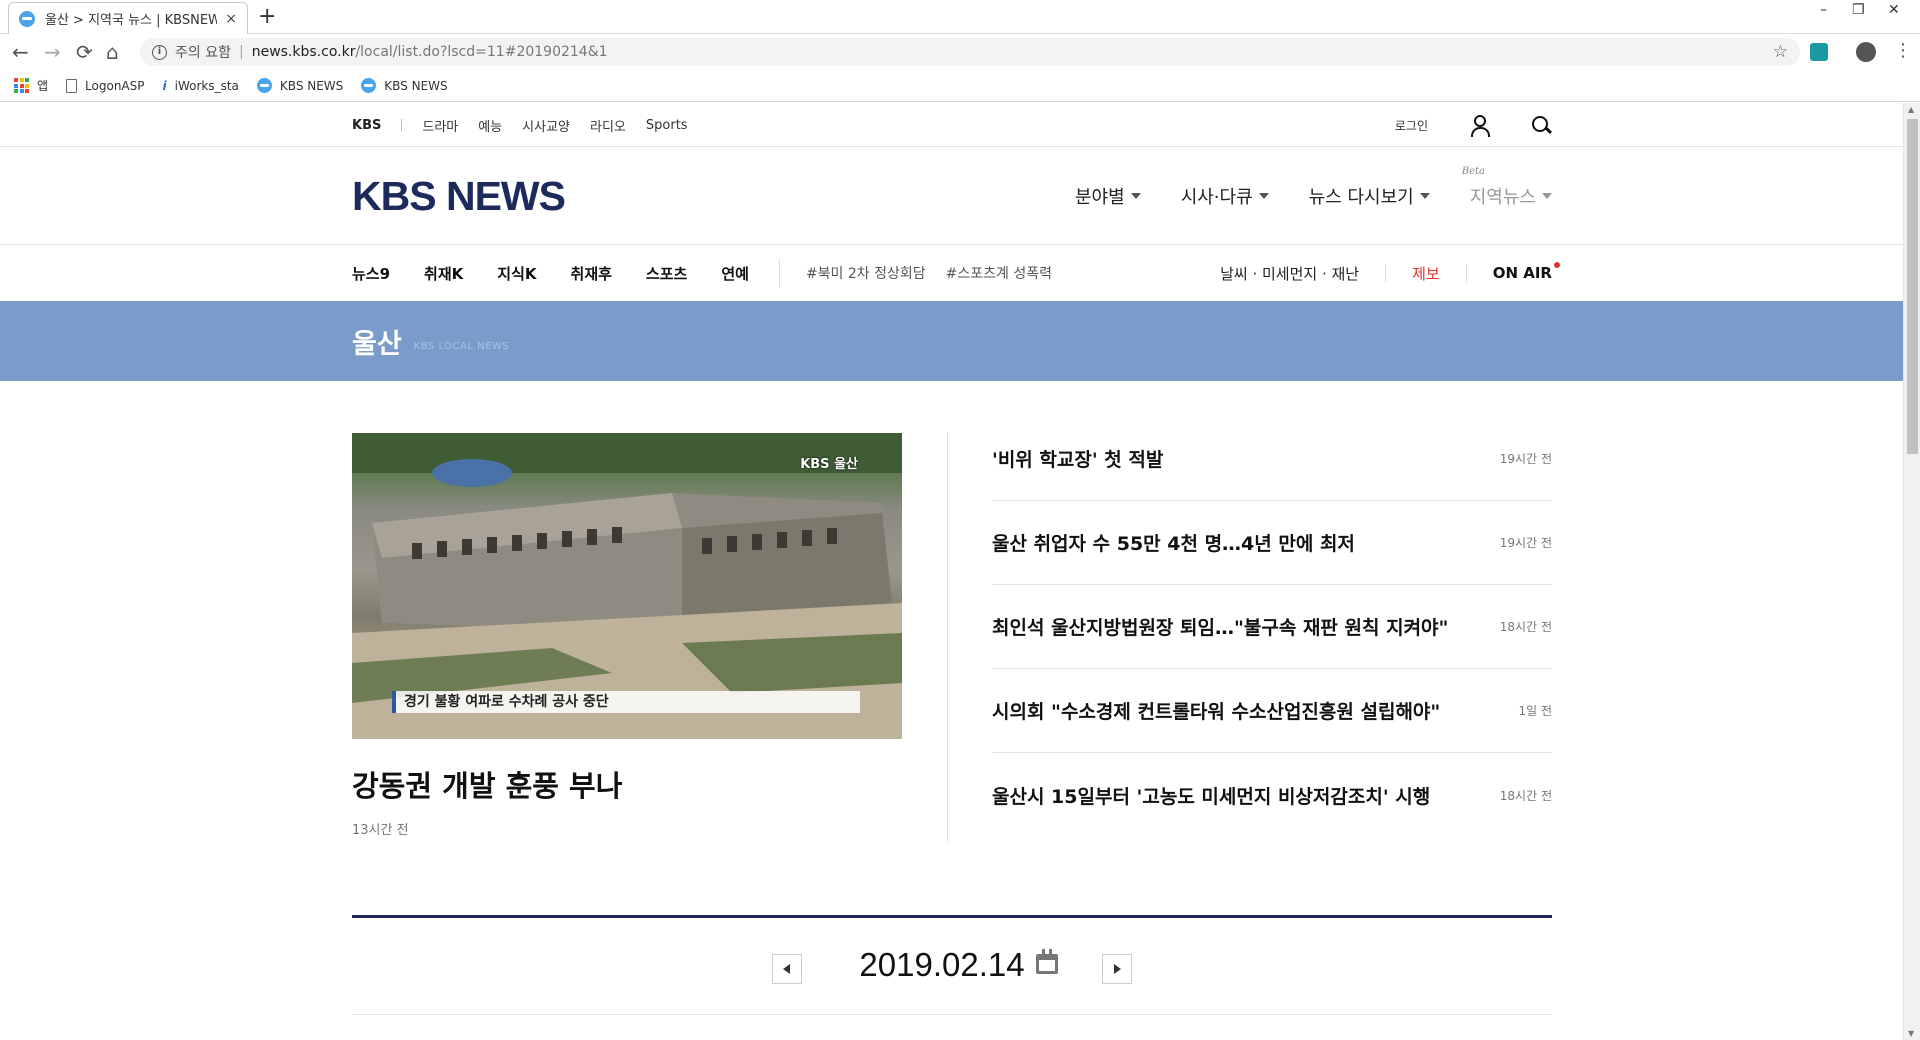 This screenshot has width=1920, height=1040. Describe the element at coordinates (72, 85) in the screenshot. I see `page-icon` at that location.